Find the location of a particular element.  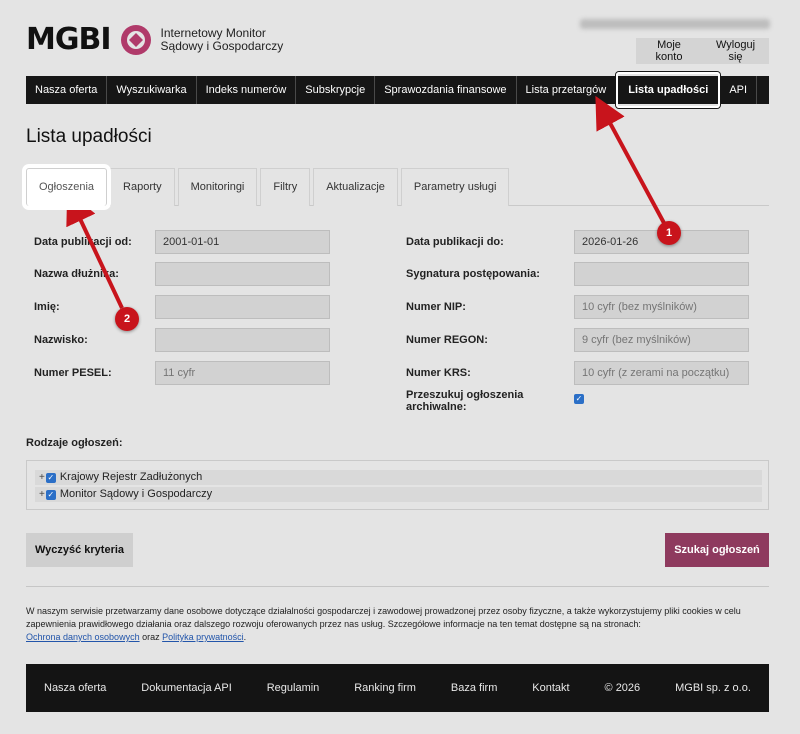

pesel-input is located at coordinates (242, 373).